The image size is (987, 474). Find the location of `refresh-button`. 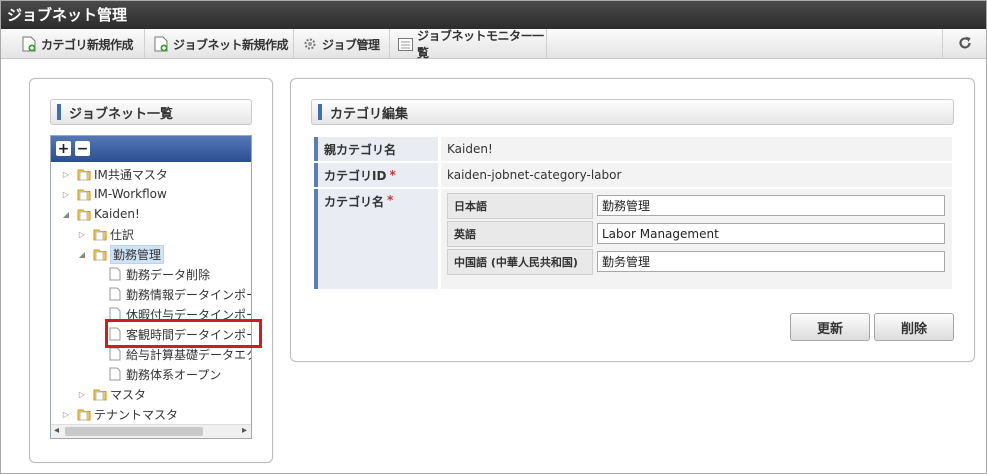

refresh-button is located at coordinates (964, 44).